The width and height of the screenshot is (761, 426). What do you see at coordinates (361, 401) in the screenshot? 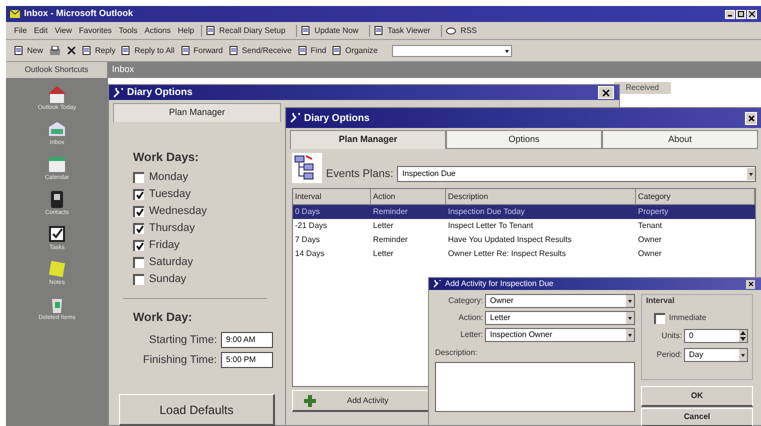
I see `add-activity-button: Add Activity` at bounding box center [361, 401].